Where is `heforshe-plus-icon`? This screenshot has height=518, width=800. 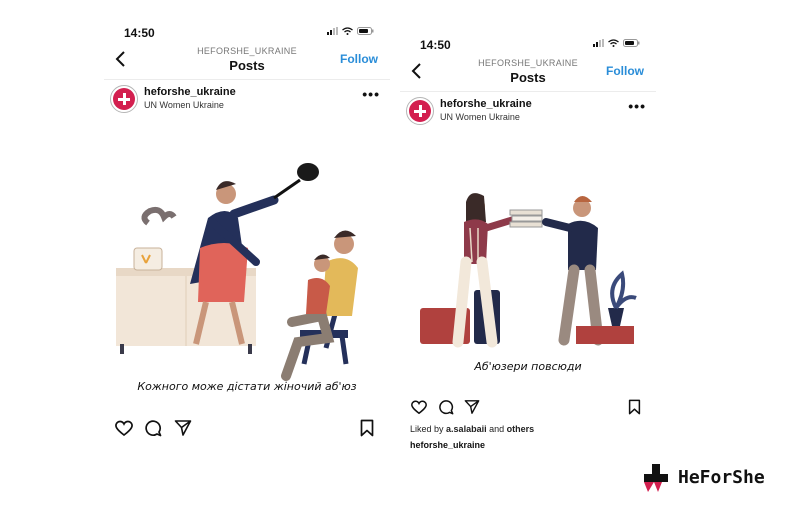 heforshe-plus-icon is located at coordinates (656, 478).